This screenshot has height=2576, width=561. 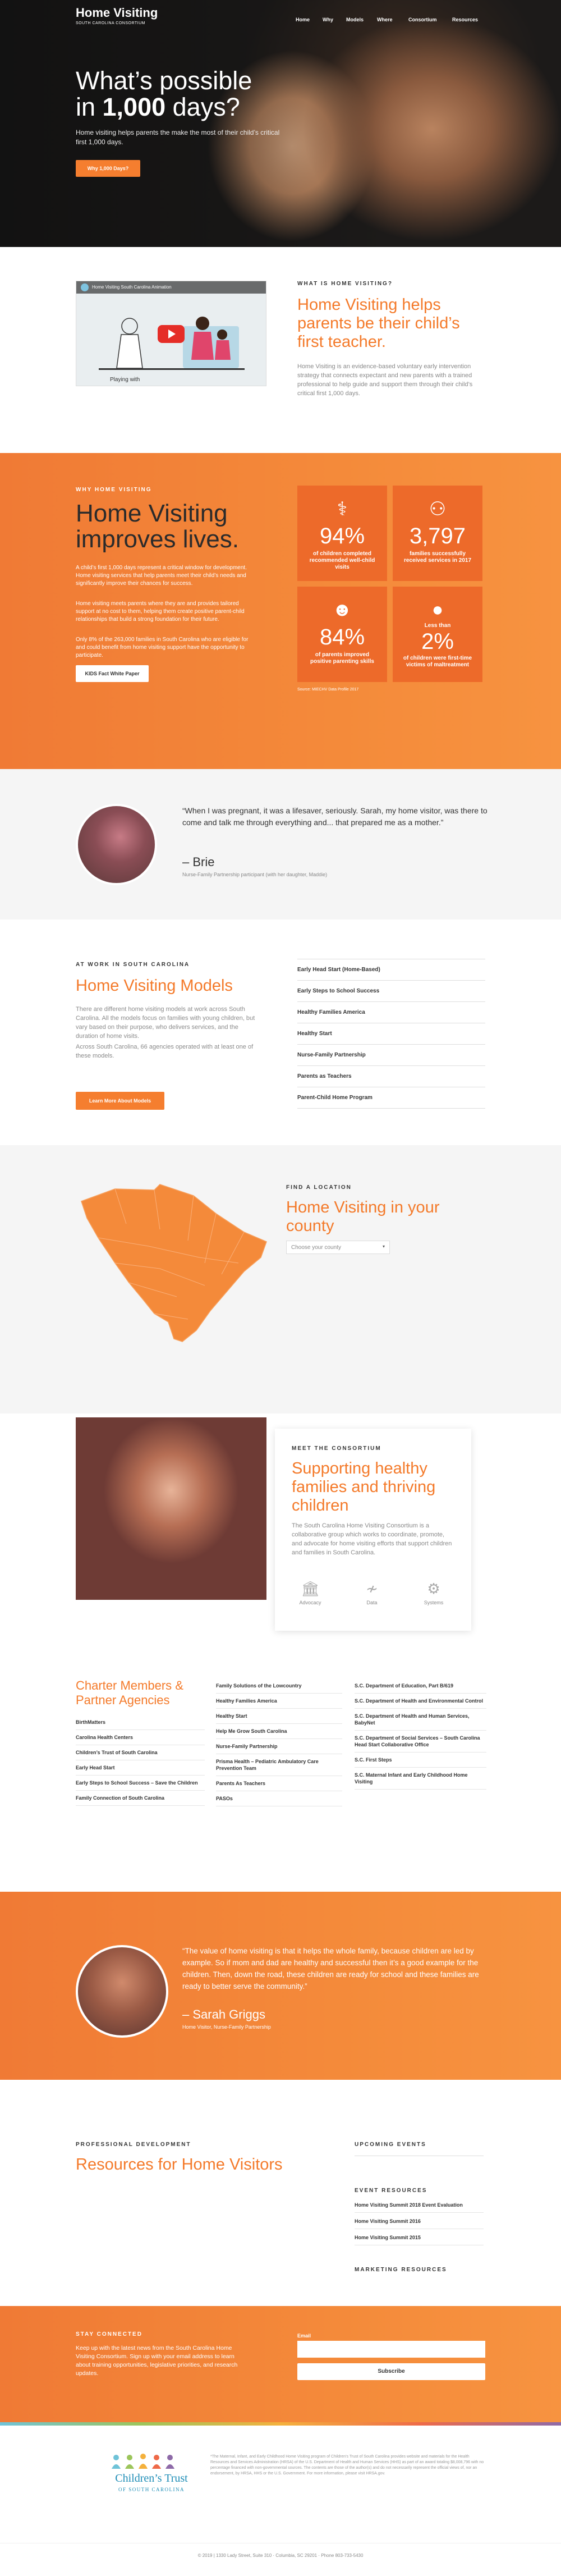 I want to click on chevron-down-icon: ▾, so click(x=384, y=1246).